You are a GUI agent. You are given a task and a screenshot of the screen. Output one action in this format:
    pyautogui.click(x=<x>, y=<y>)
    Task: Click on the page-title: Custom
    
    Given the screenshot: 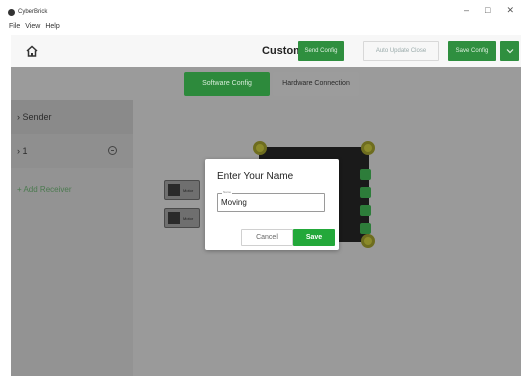 What is the action you would take?
    pyautogui.click(x=282, y=51)
    